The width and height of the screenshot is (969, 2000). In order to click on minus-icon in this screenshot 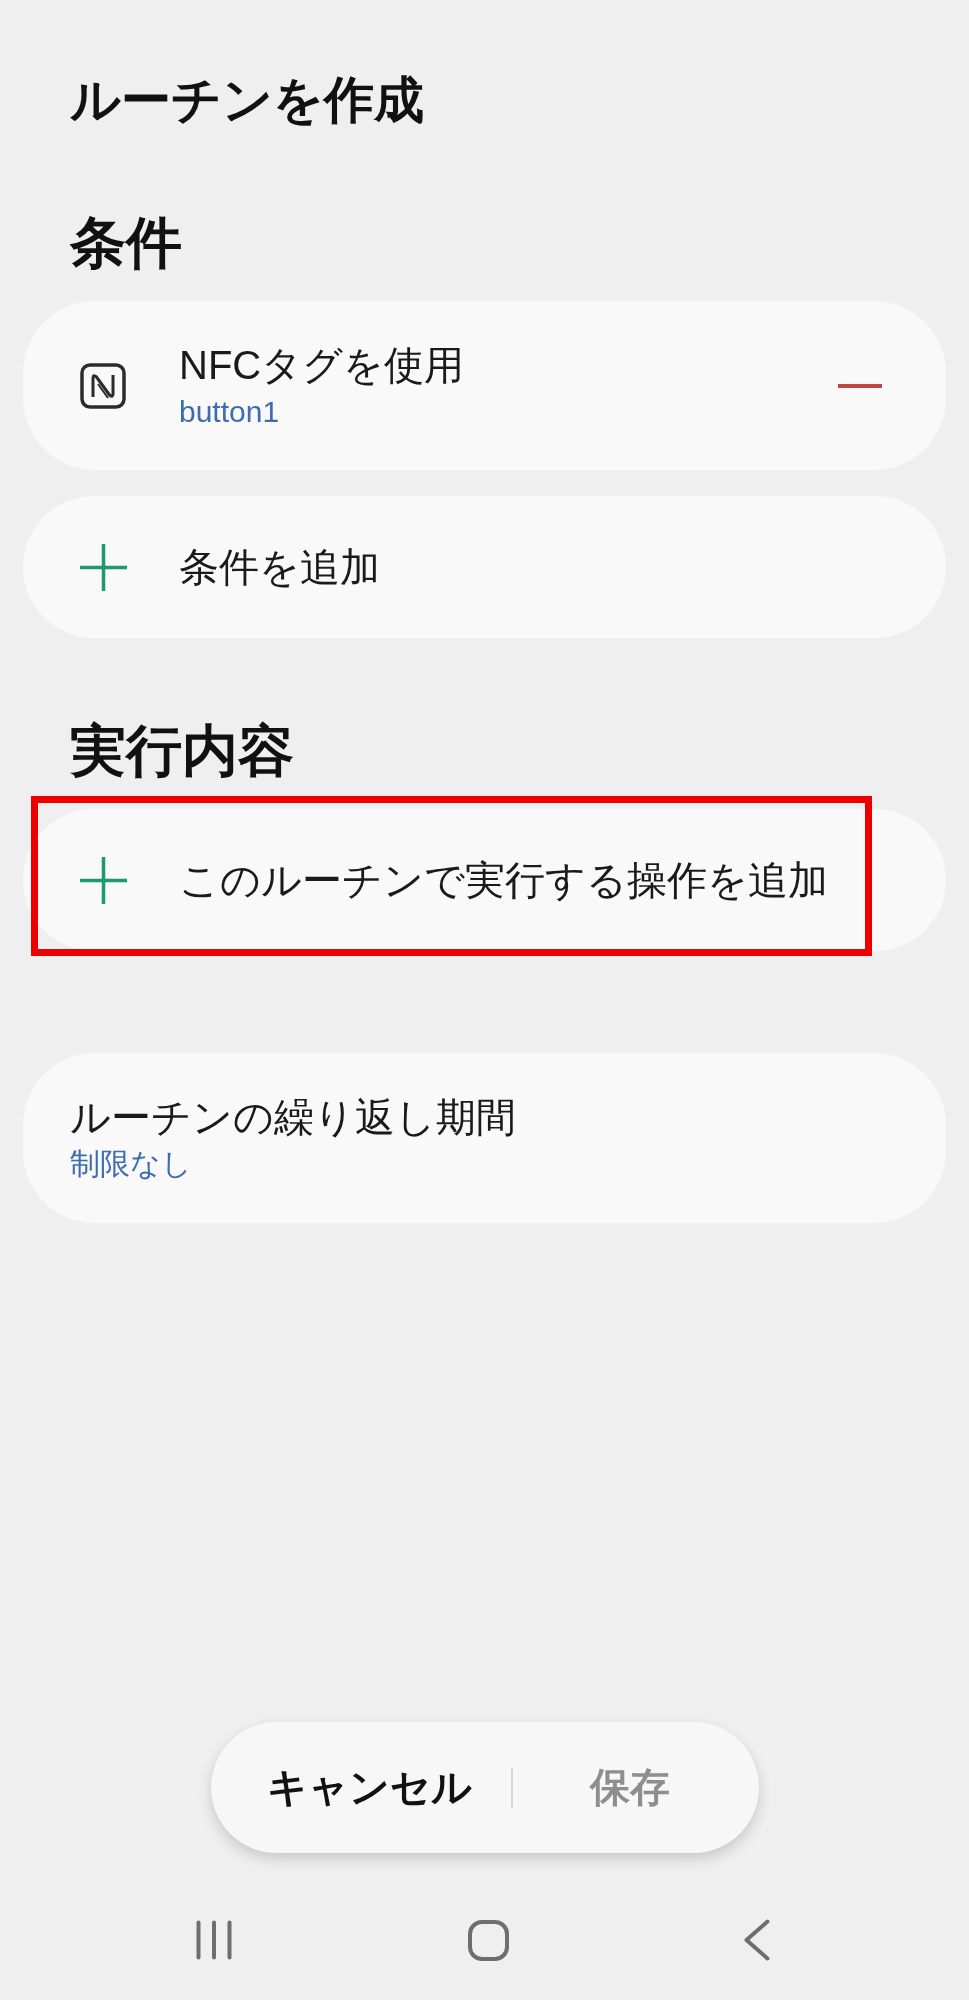, I will do `click(860, 385)`.